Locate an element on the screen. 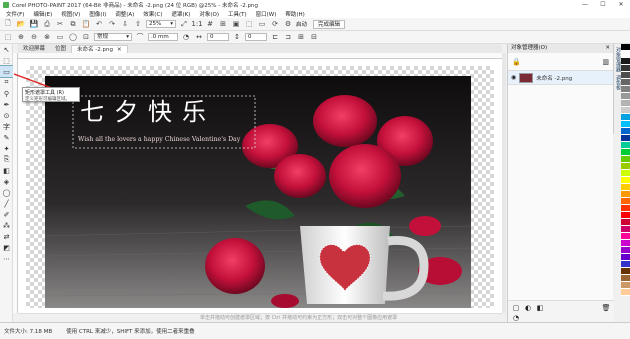 This screenshot has width=630, height=339. brush-tool-icon: ✐ is located at coordinates (6, 214).